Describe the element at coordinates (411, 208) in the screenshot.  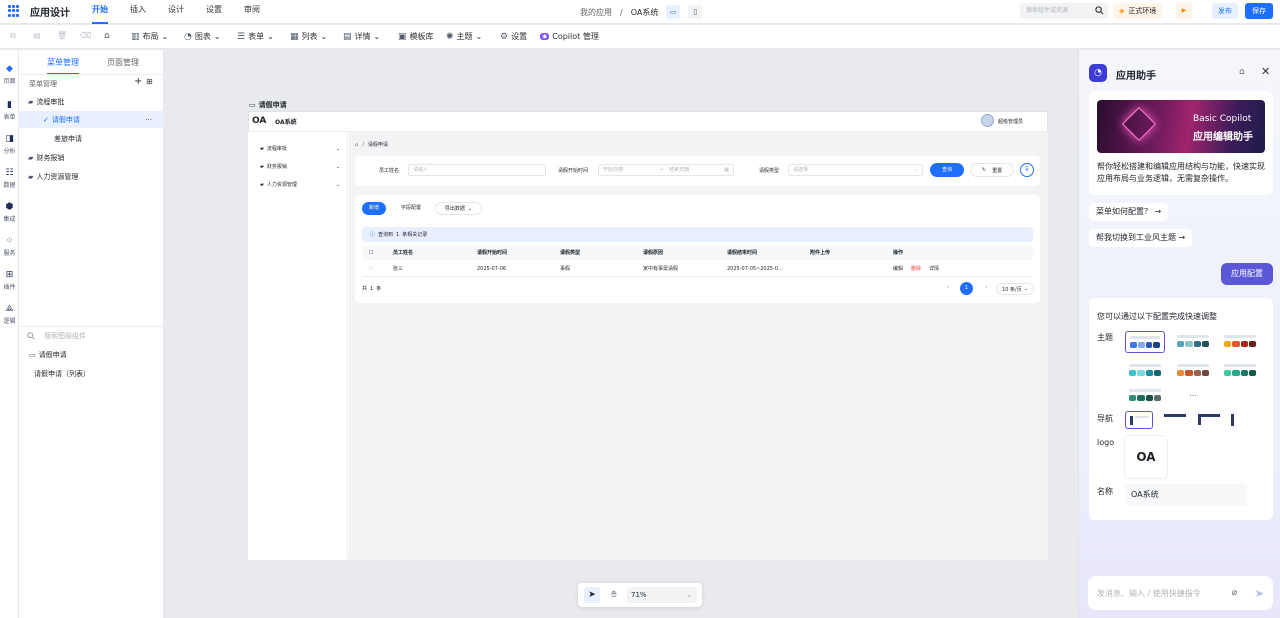
I see `field-config-button: 字段配置` at that location.